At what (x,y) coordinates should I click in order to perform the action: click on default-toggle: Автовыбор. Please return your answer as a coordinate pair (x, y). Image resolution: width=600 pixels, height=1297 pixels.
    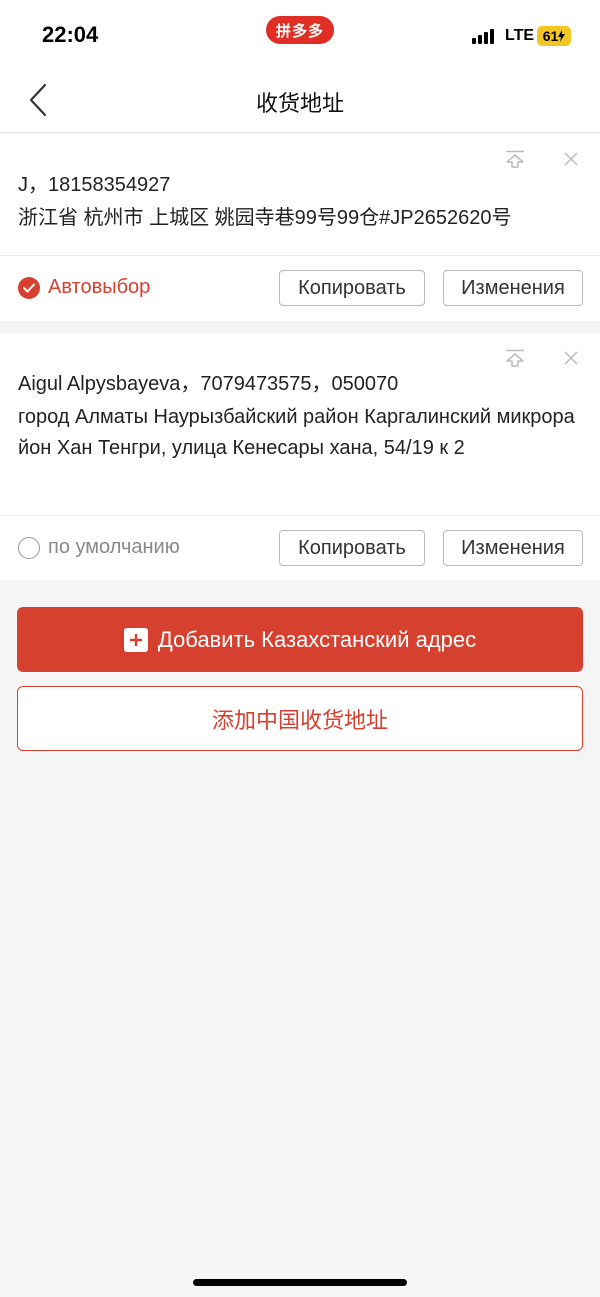
    Looking at the image, I should click on (84, 287).